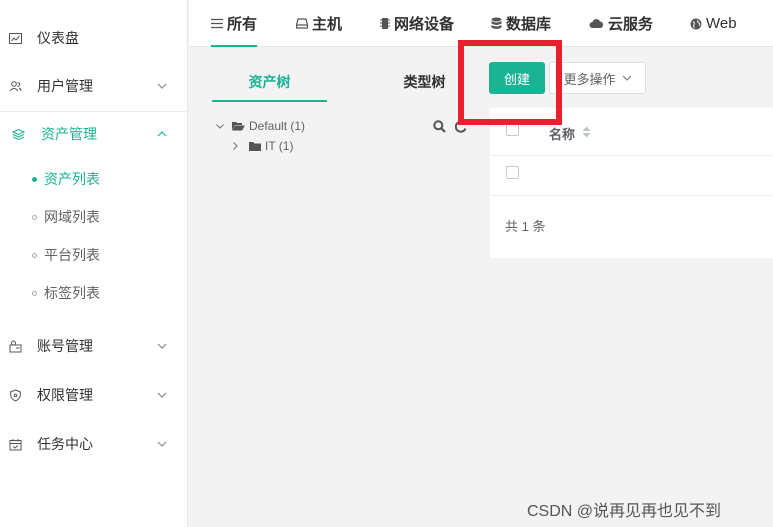  What do you see at coordinates (15, 86) in the screenshot?
I see `users-icon` at bounding box center [15, 86].